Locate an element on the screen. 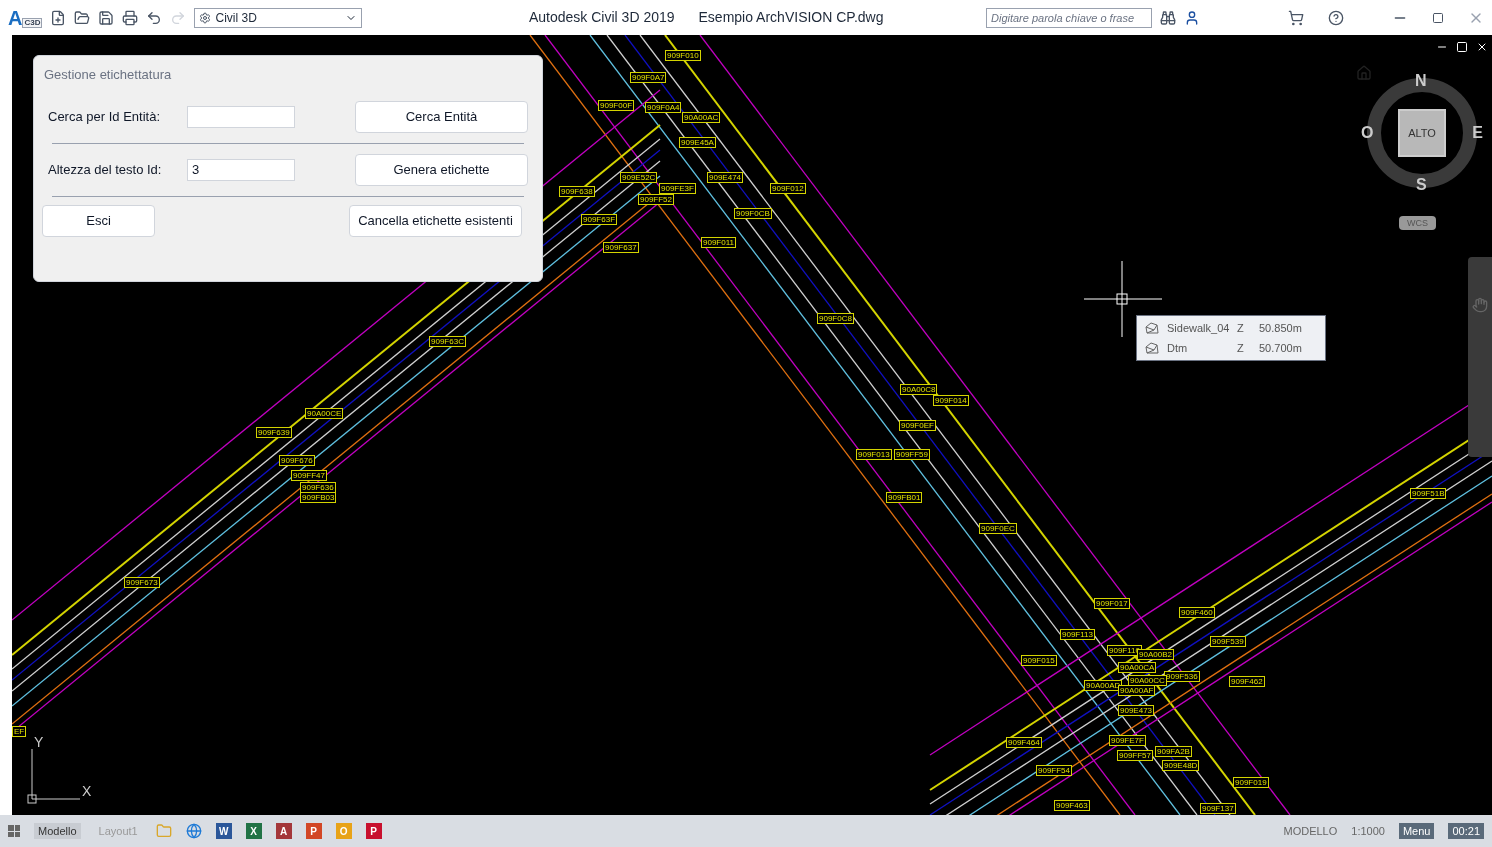 Image resolution: width=1492 pixels, height=847 pixels. entity-id-label: 909F0EC is located at coordinates (998, 528).